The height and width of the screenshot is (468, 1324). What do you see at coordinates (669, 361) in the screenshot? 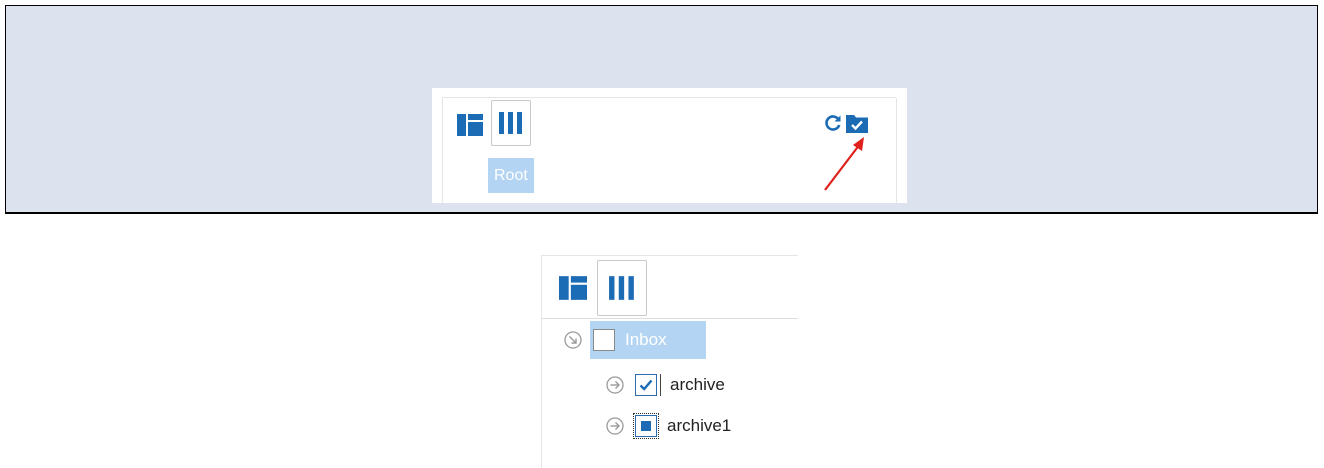
I see `folder-tree-widget: Inbox archive archive1` at bounding box center [669, 361].